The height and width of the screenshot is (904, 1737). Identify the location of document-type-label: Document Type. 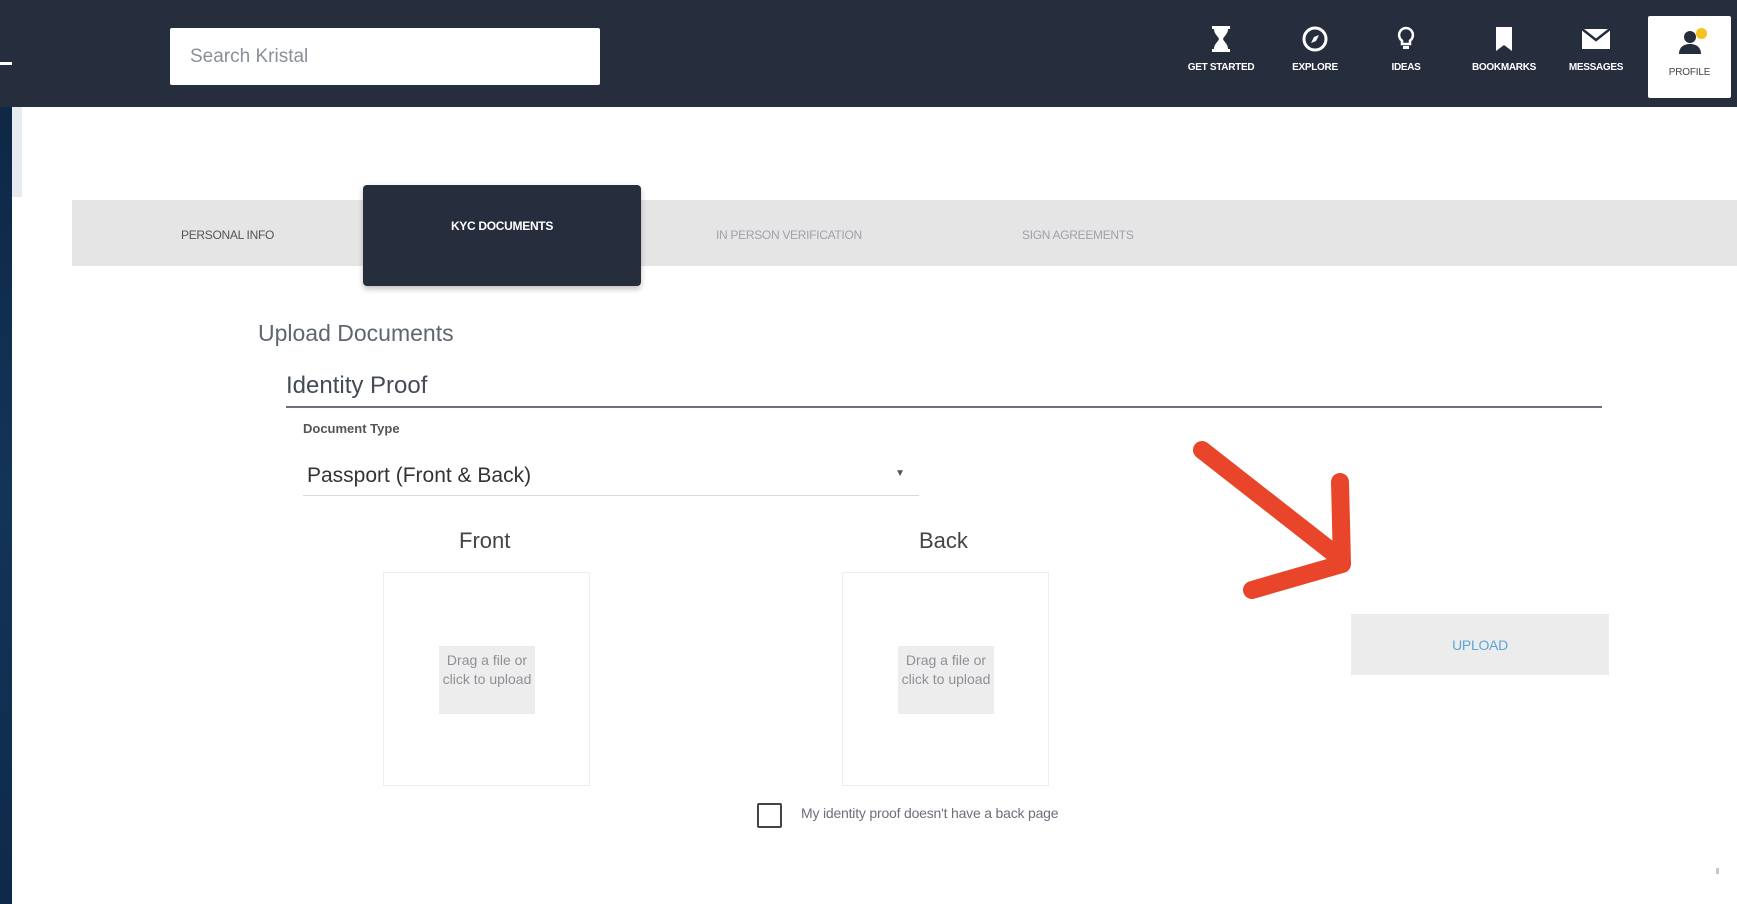
(351, 428).